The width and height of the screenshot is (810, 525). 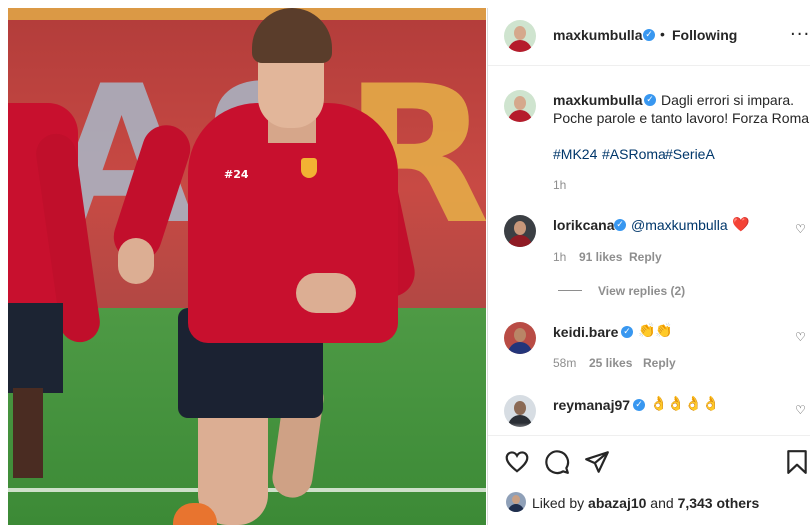 What do you see at coordinates (634, 154) in the screenshot?
I see `hashtag-asroma: #ASRoma` at bounding box center [634, 154].